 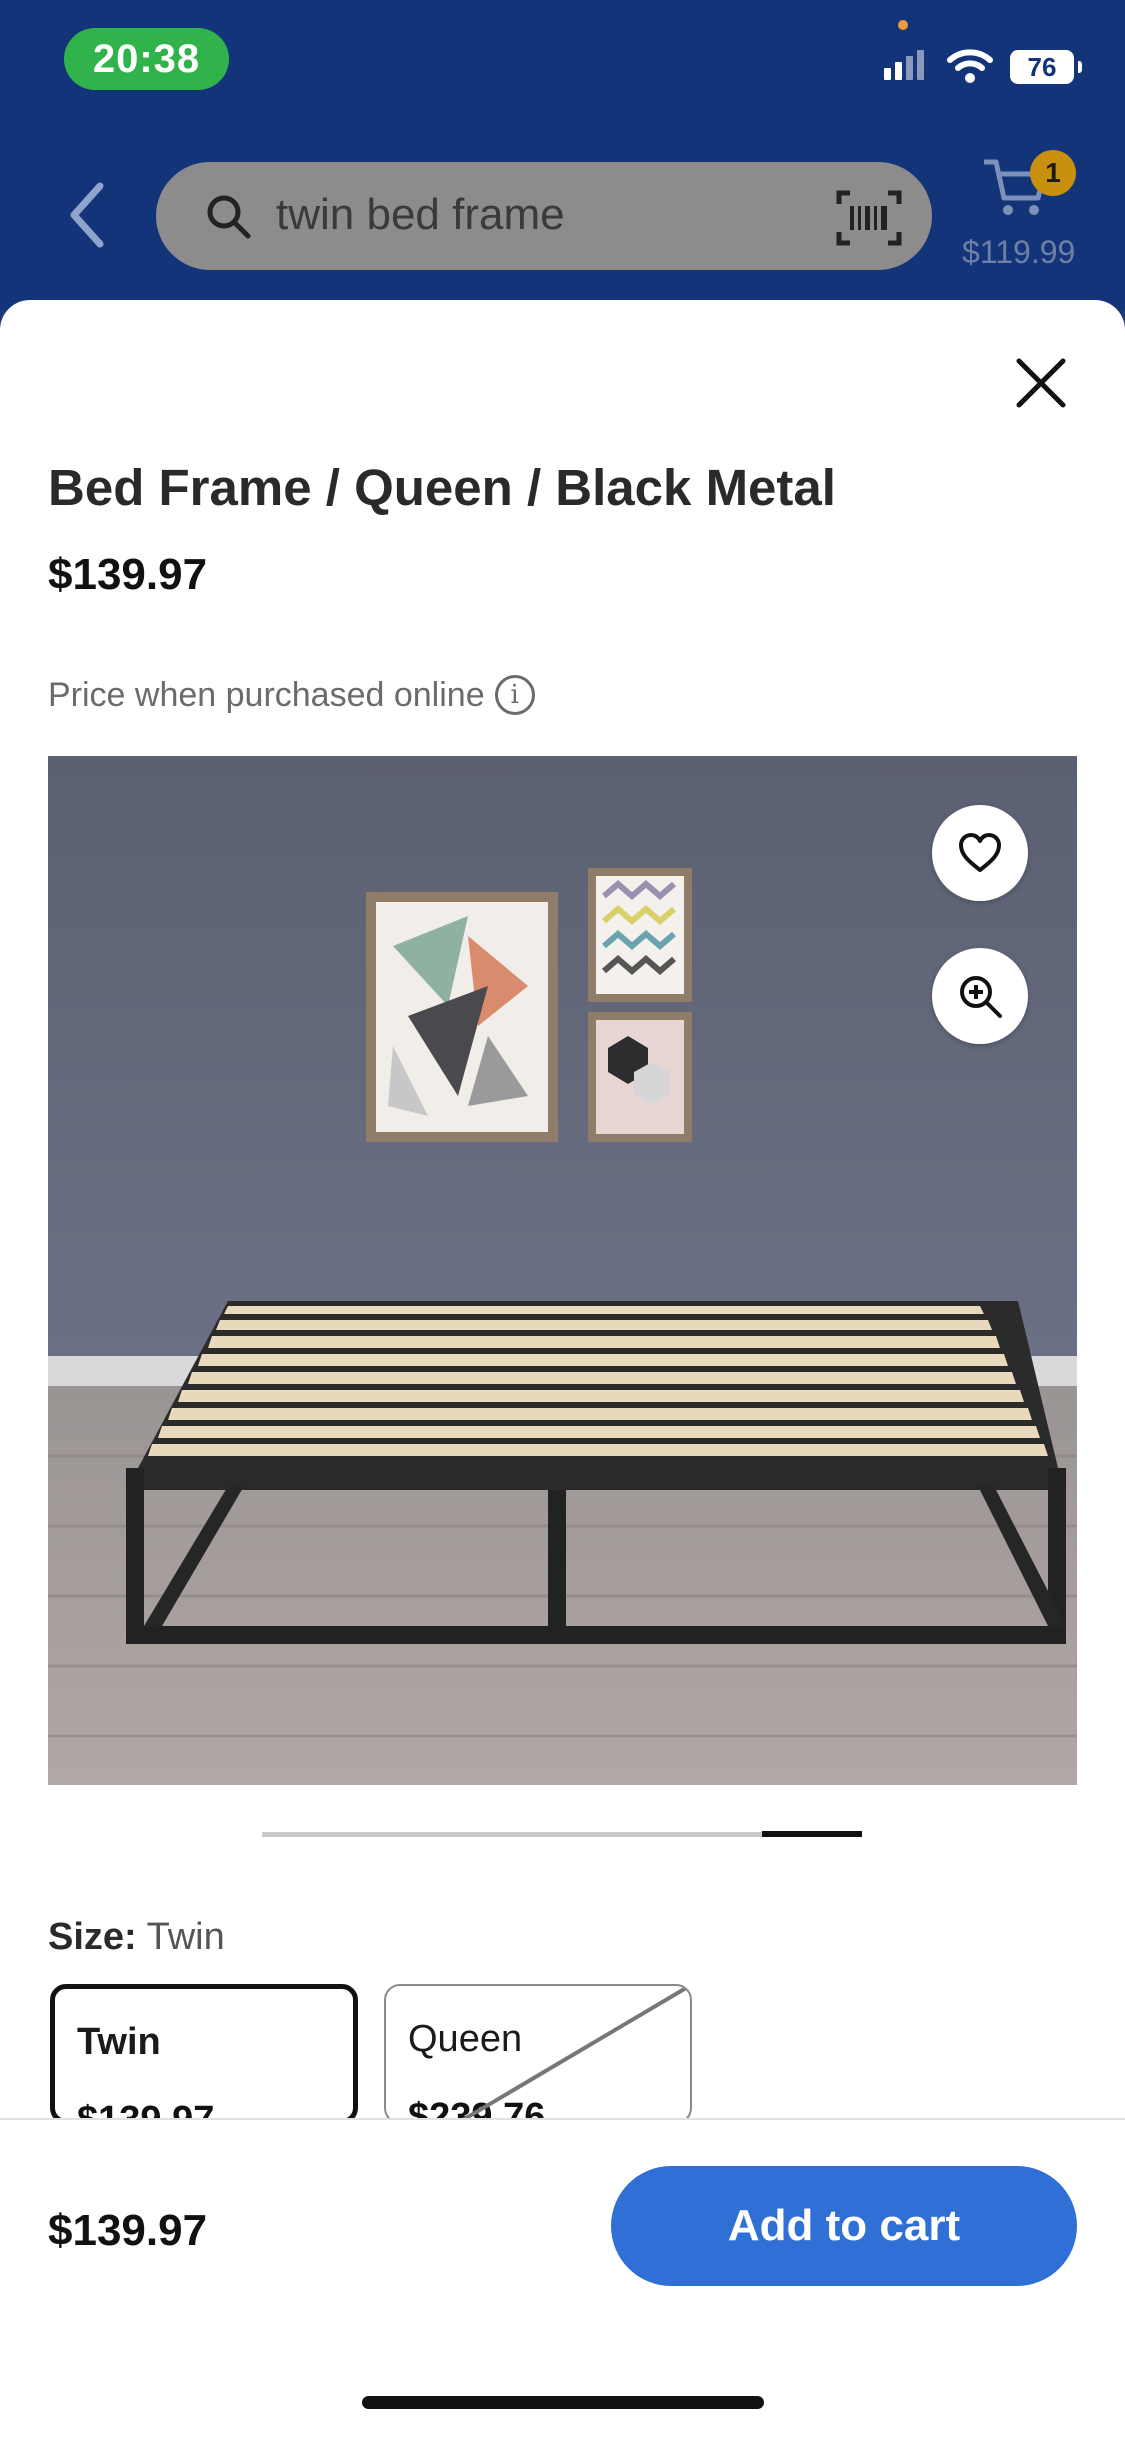 I want to click on carousel-current-position, so click(x=812, y=1834).